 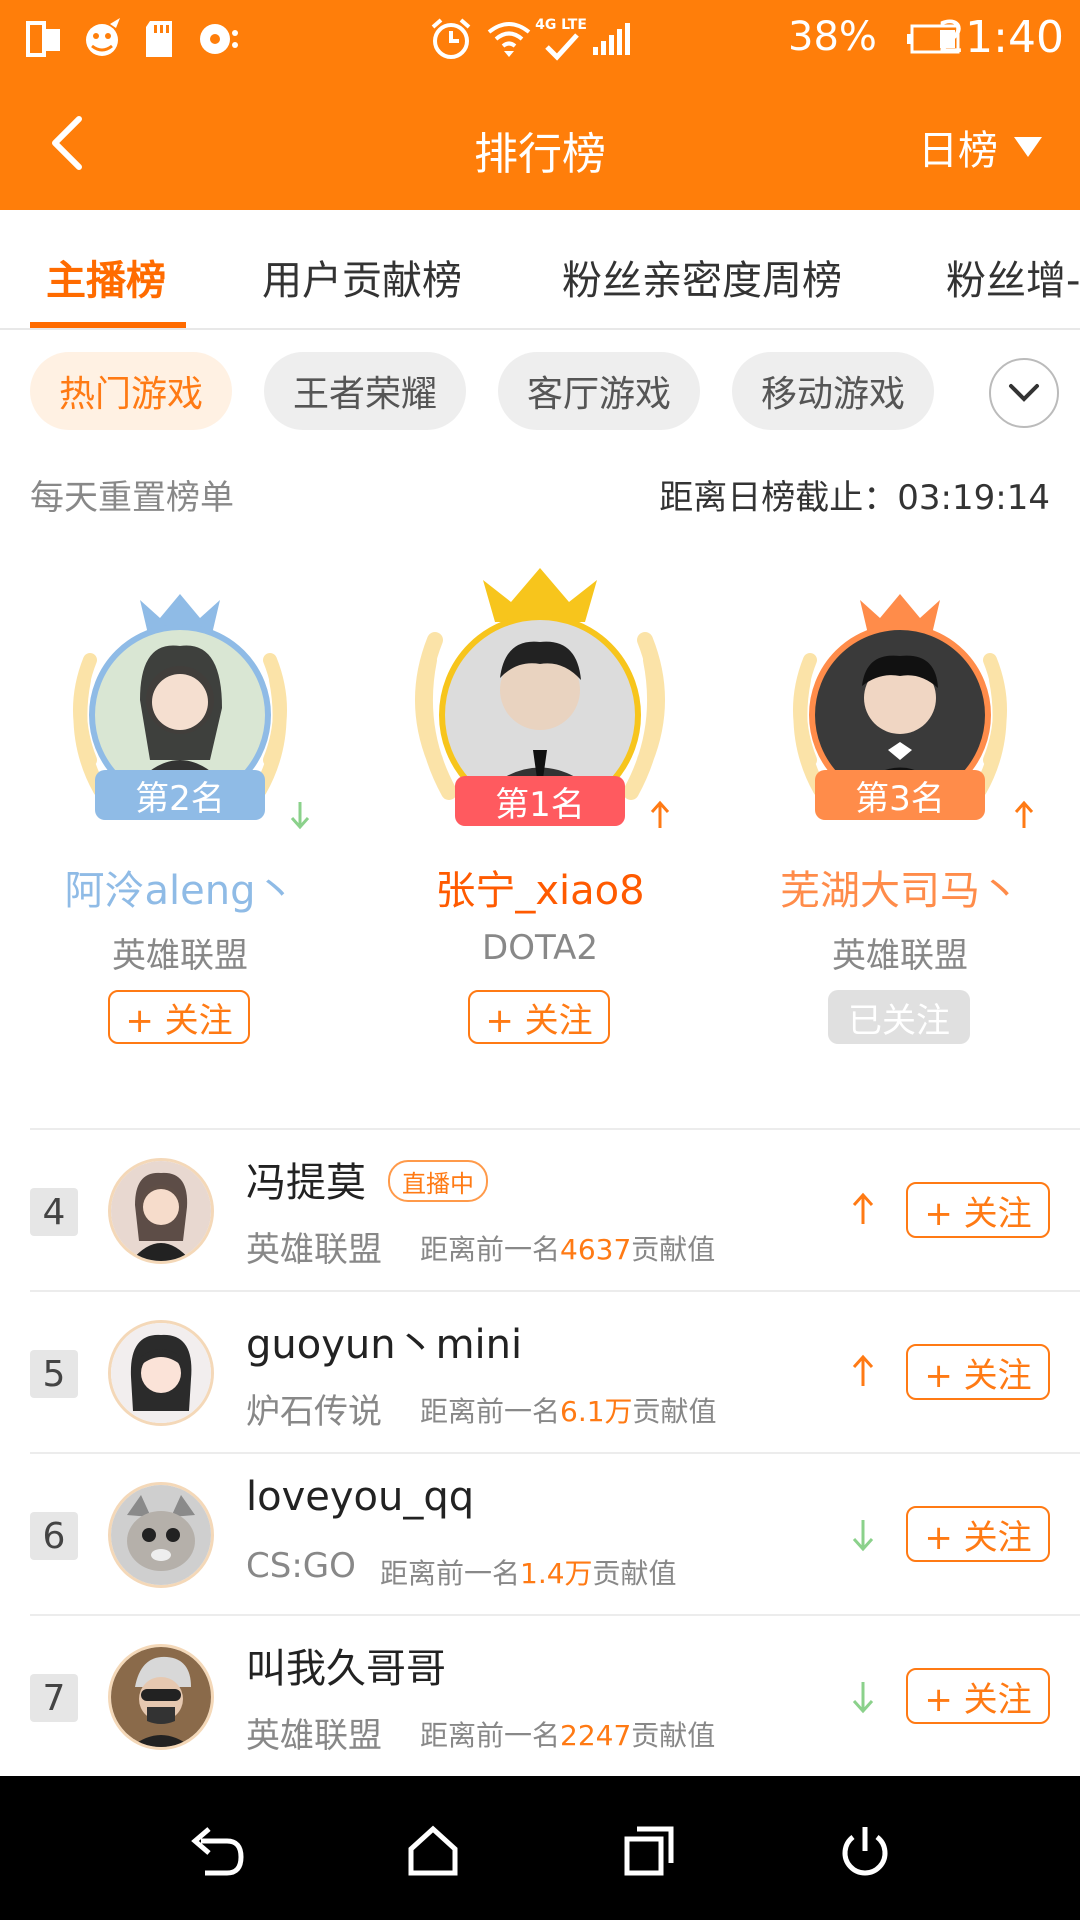 I want to click on info-line: 每天重置榜单 距离日榜截止：03:19:14, so click(x=540, y=495).